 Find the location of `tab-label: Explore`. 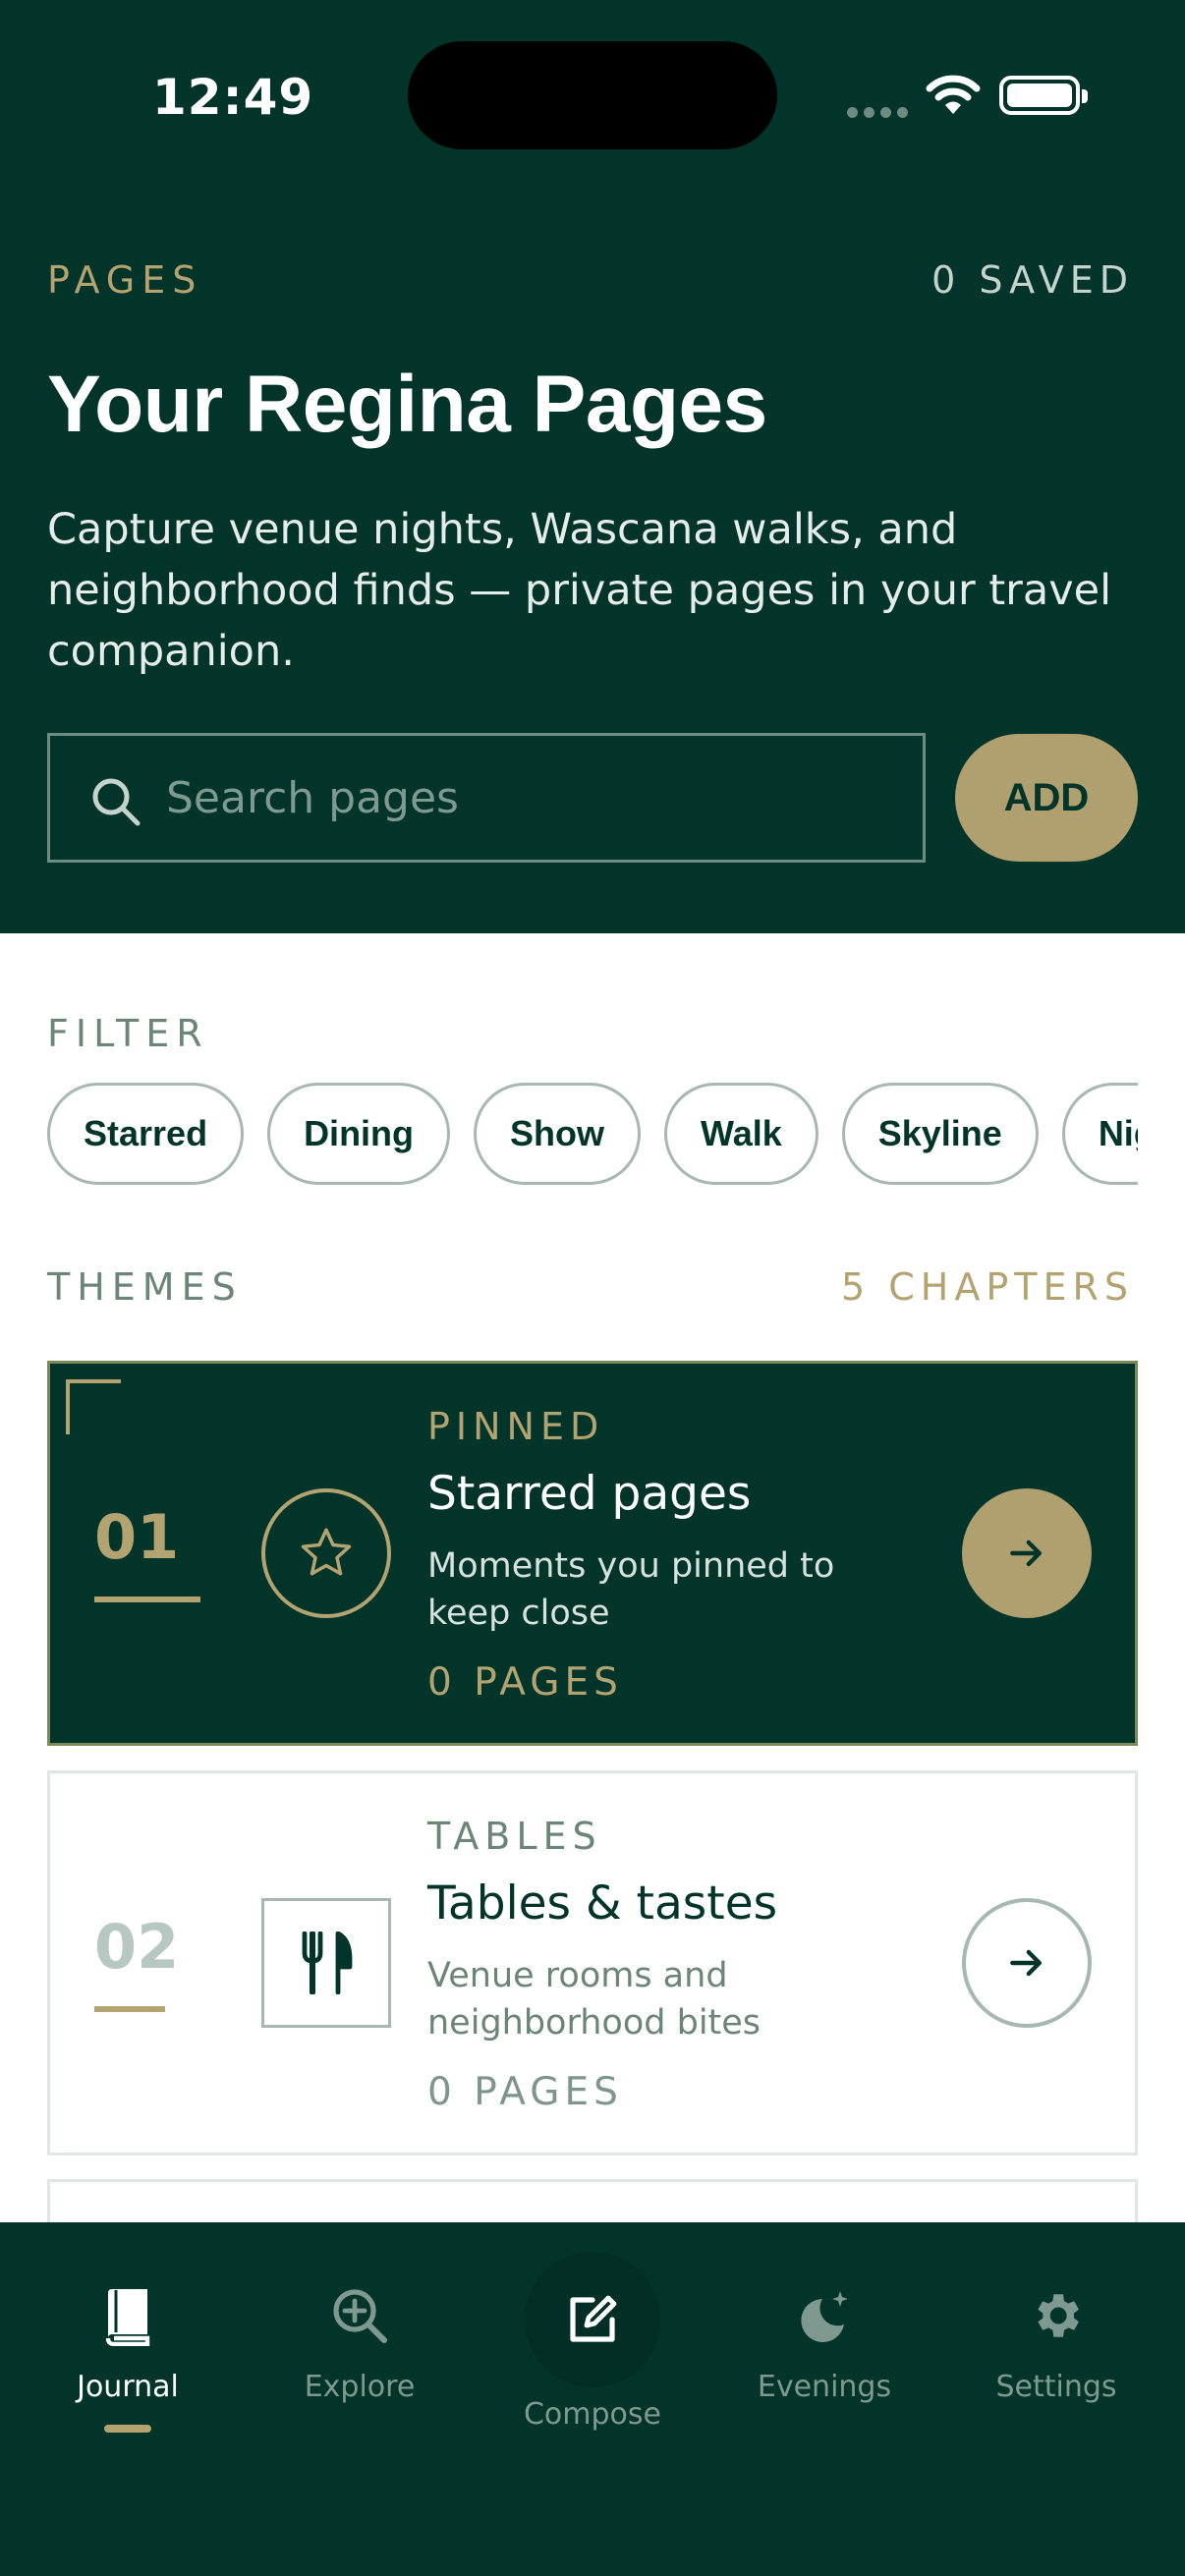

tab-label: Explore is located at coordinates (360, 2387).